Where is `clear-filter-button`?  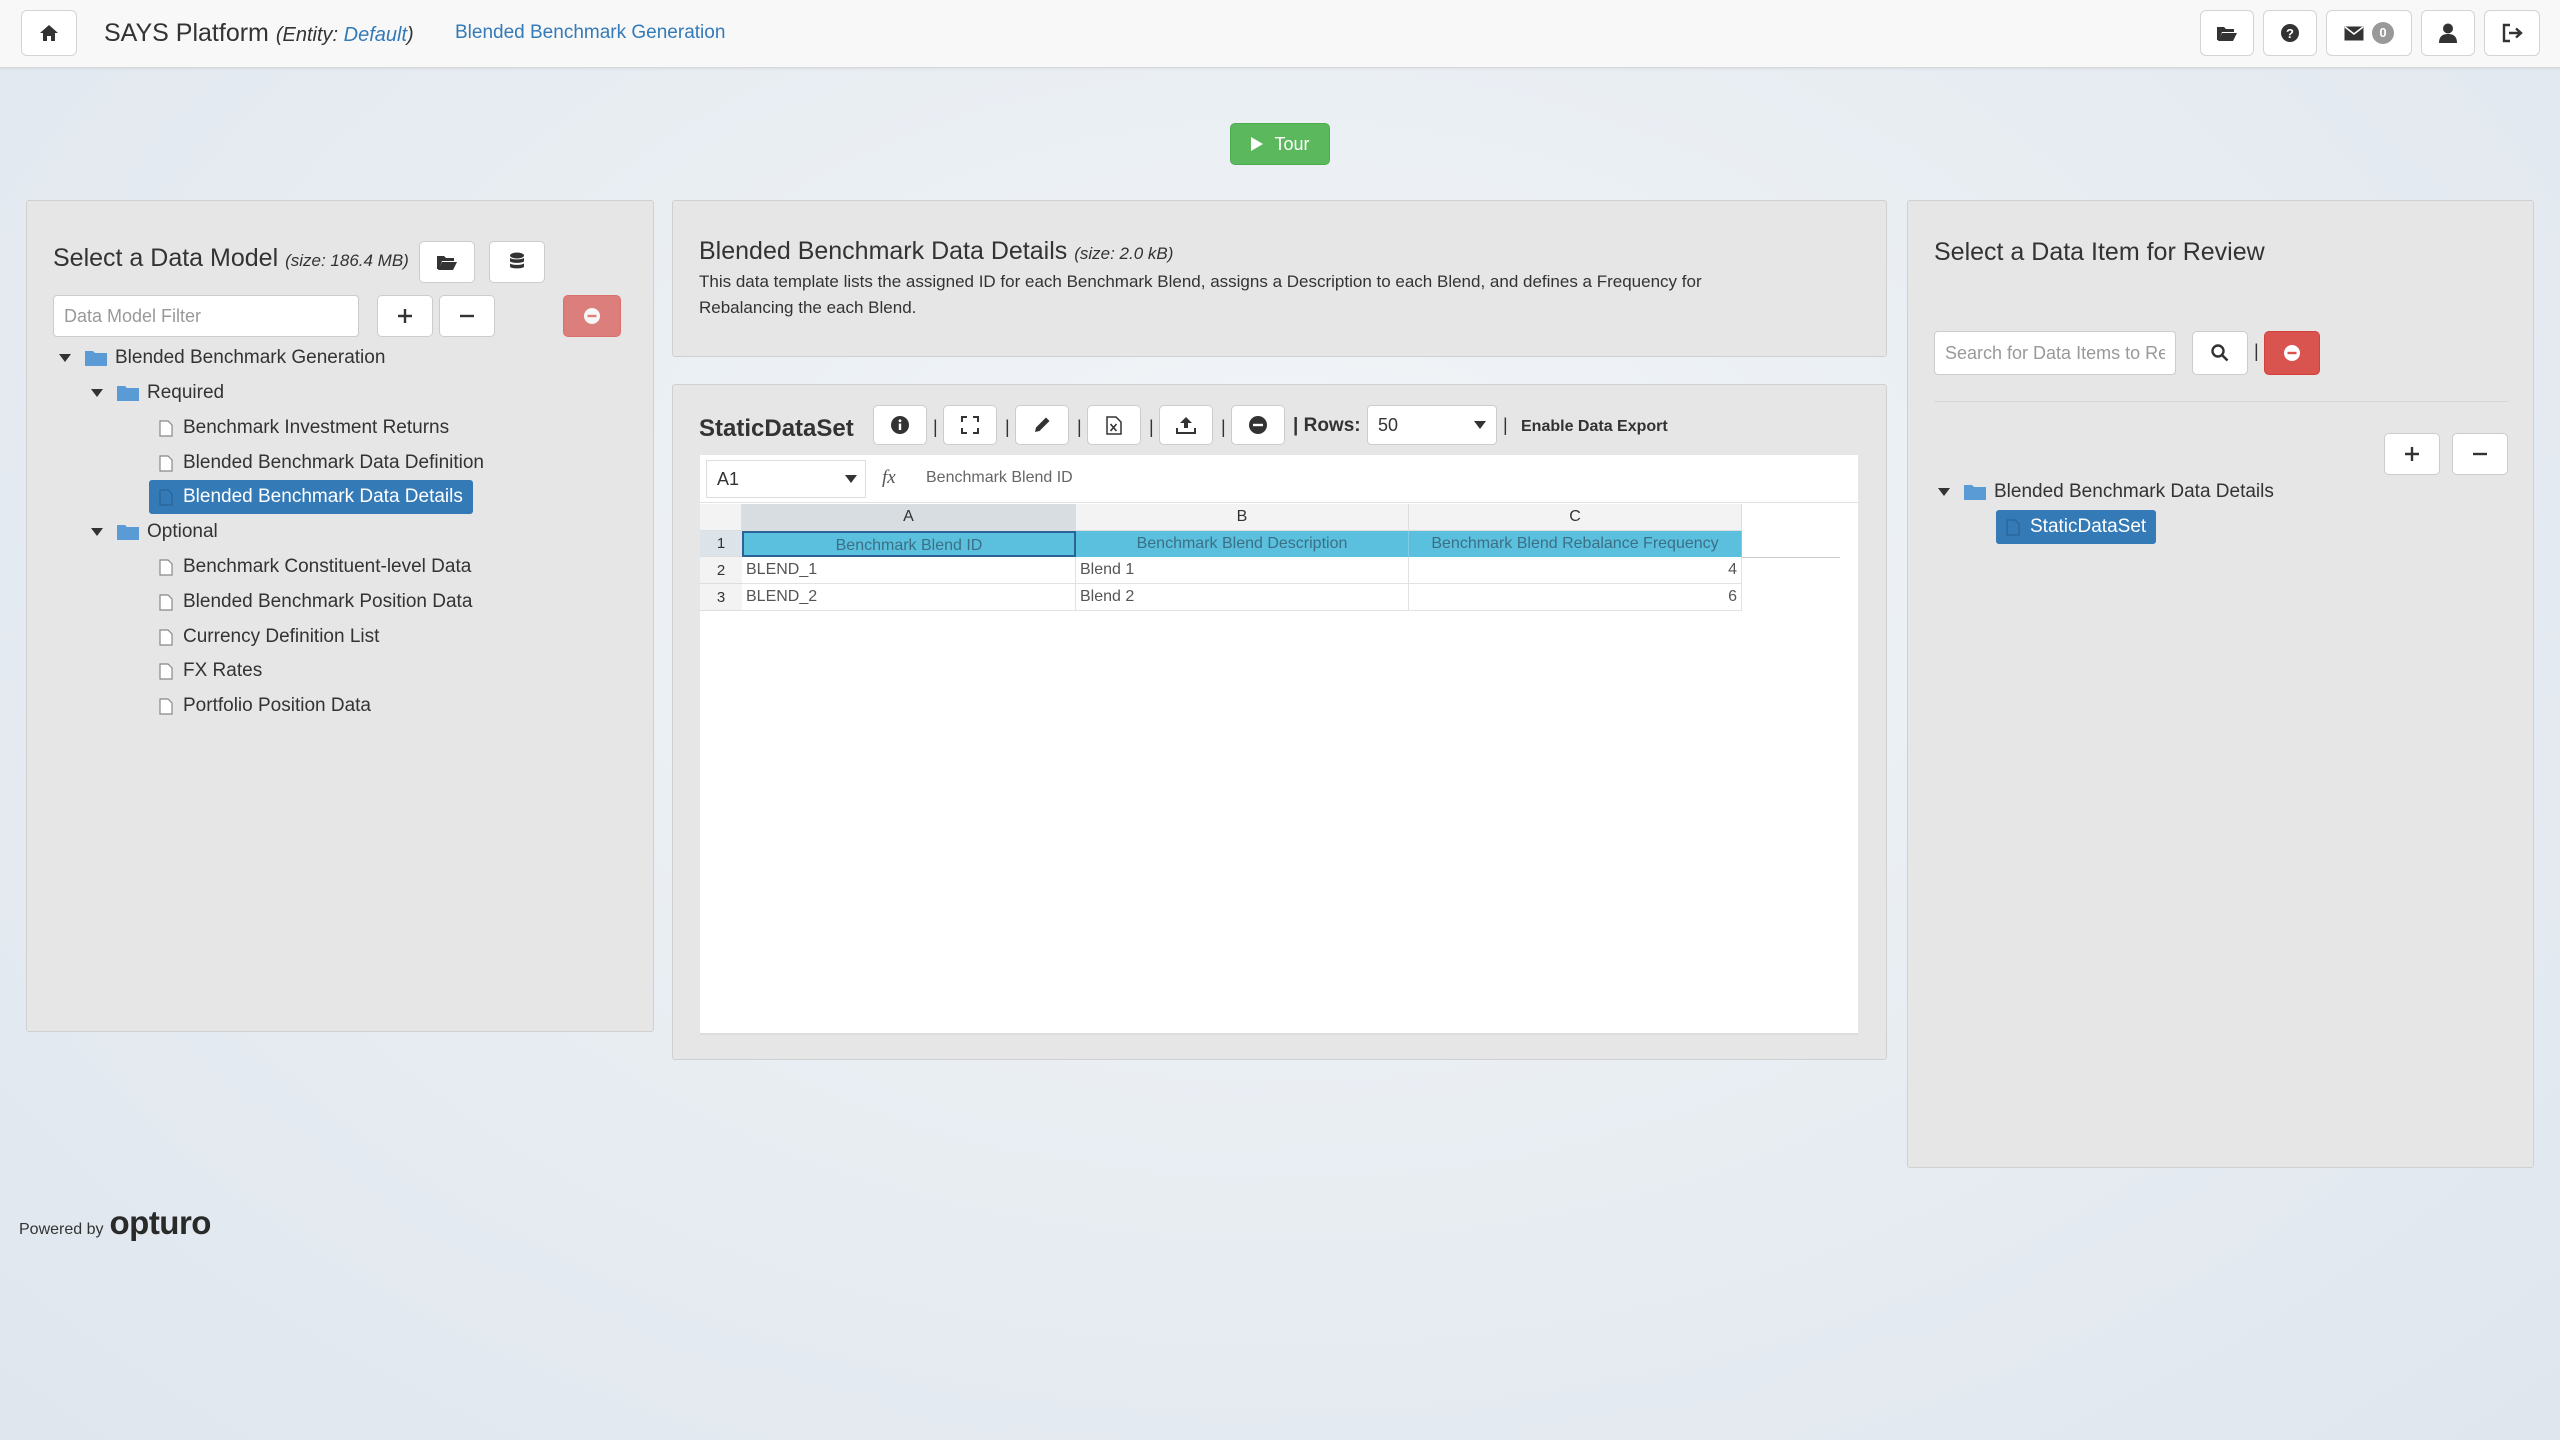
clear-filter-button is located at coordinates (592, 316).